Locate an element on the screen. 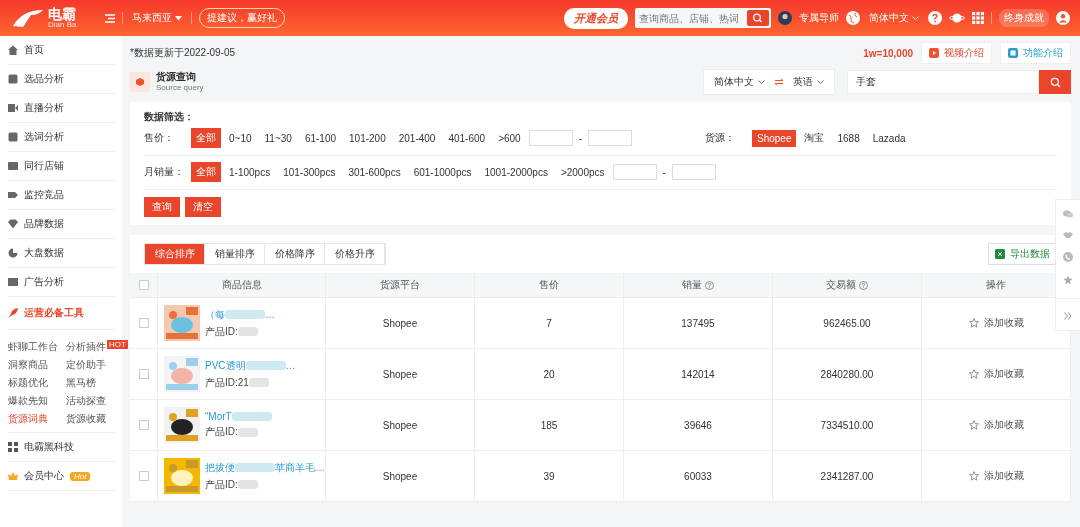  filter-action-button: 清空 is located at coordinates (203, 207).